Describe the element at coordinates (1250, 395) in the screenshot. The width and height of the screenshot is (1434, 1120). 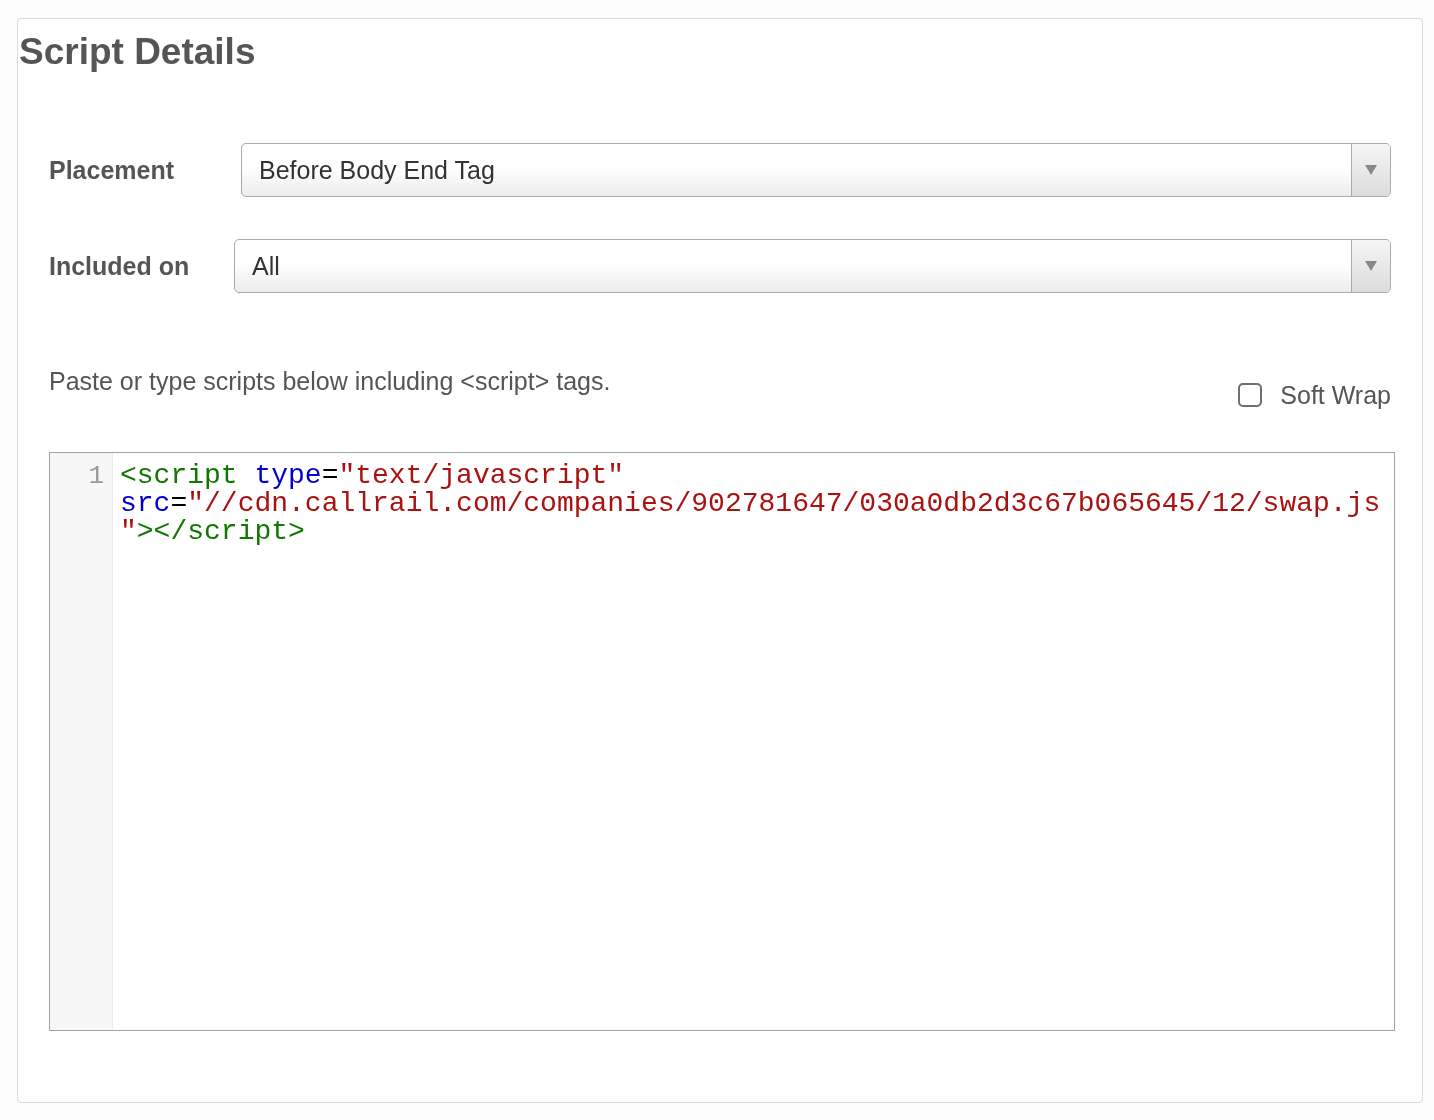
I see `checkbox` at that location.